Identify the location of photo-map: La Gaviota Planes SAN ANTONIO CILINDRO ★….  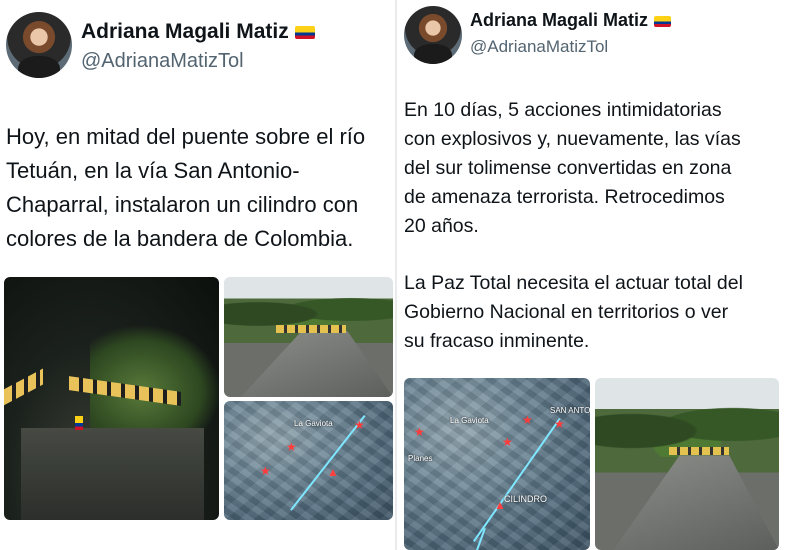
(497, 464).